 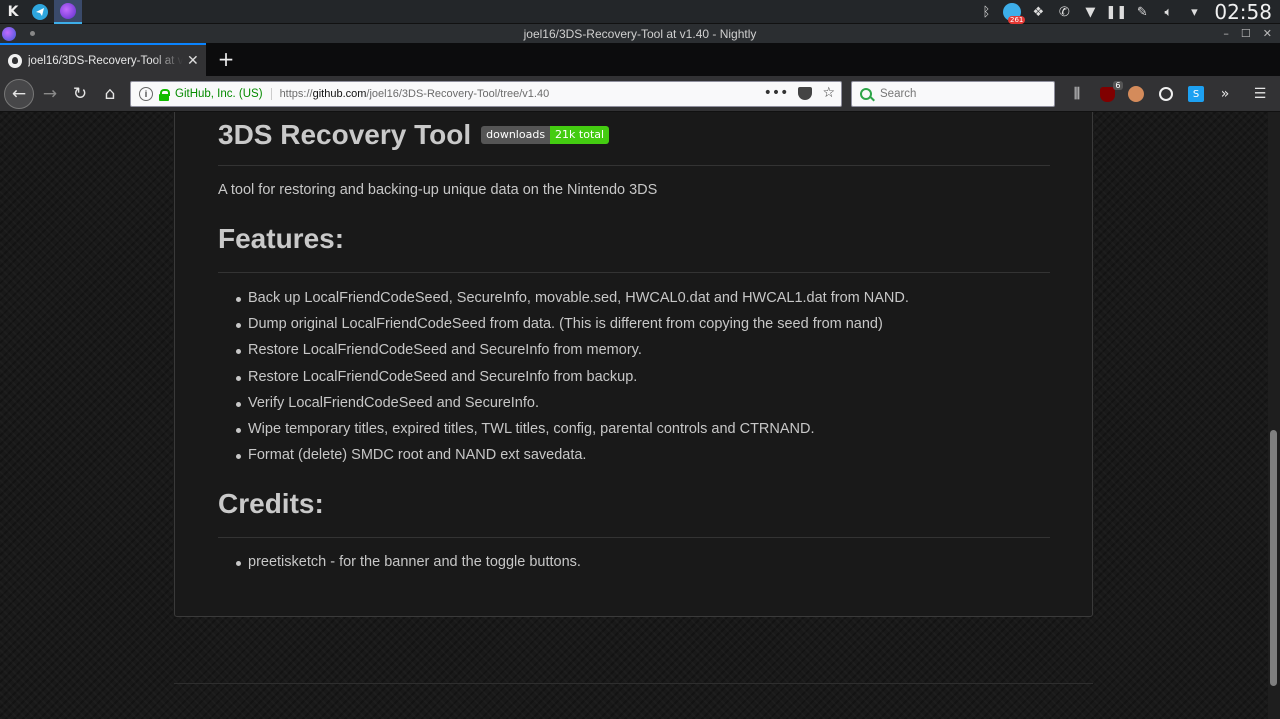 What do you see at coordinates (1243, 12) in the screenshot?
I see `clock: 02:58` at bounding box center [1243, 12].